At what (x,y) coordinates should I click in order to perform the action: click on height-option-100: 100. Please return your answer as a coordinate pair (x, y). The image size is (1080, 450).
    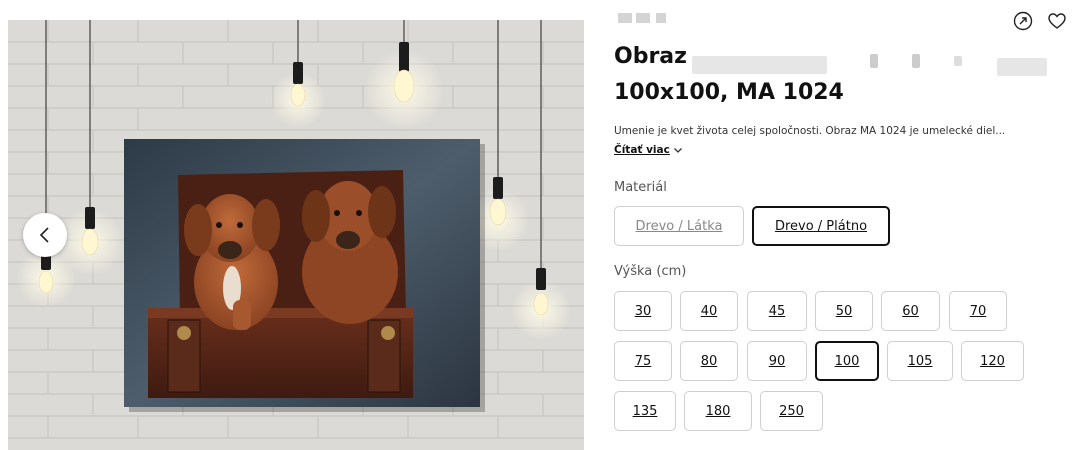
    Looking at the image, I should click on (847, 361).